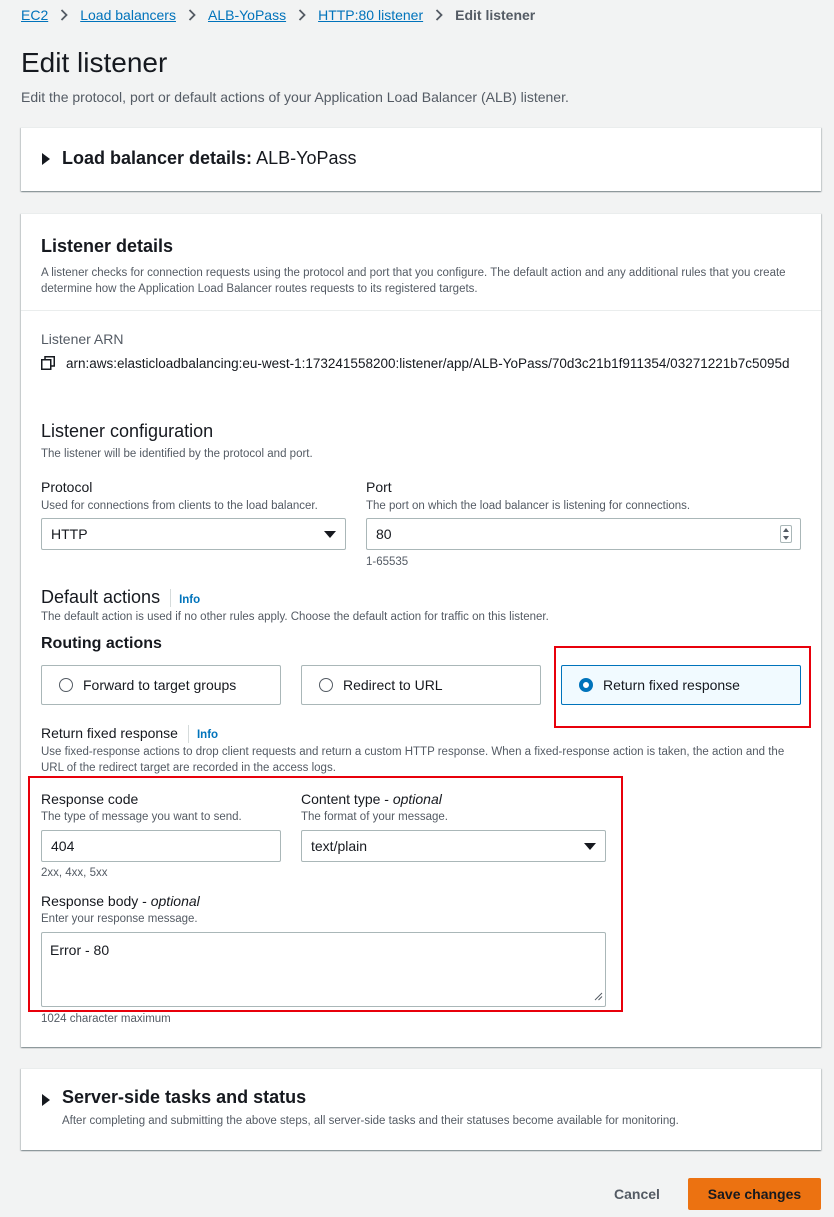 The width and height of the screenshot is (834, 1217). Describe the element at coordinates (637, 1194) in the screenshot. I see `cancel-button: Cancel` at that location.